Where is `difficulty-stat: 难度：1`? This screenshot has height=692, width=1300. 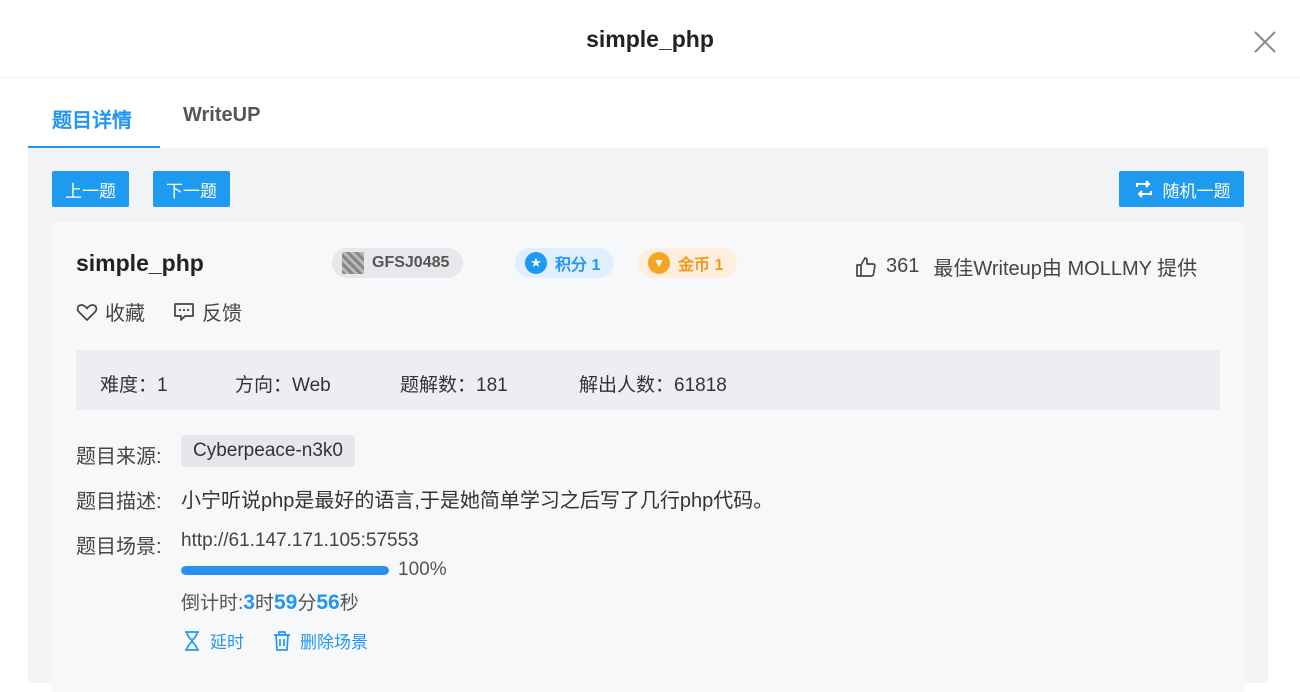 difficulty-stat: 难度：1 is located at coordinates (134, 385).